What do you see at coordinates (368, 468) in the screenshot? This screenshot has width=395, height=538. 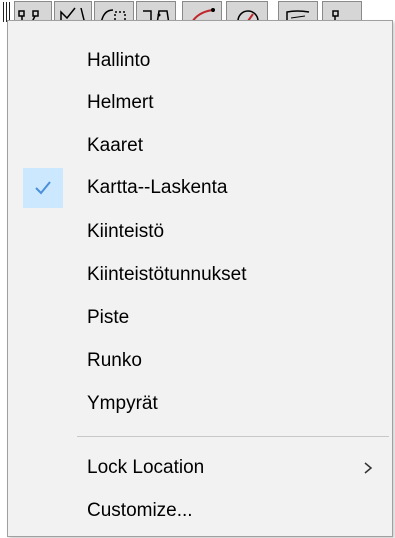 I see `chevron-right-icon` at bounding box center [368, 468].